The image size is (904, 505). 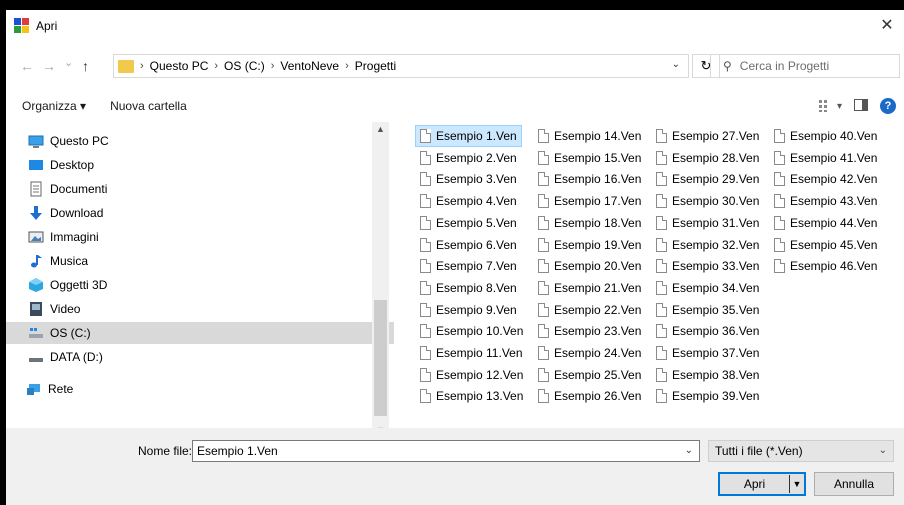 I want to click on file-item: Esempio 38.Ven, so click(x=707, y=375).